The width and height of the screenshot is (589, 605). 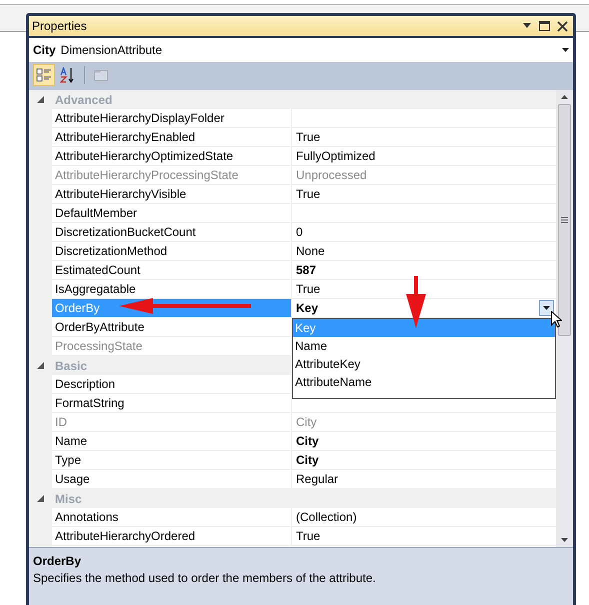 I want to click on scroll-thumb, so click(x=564, y=220).